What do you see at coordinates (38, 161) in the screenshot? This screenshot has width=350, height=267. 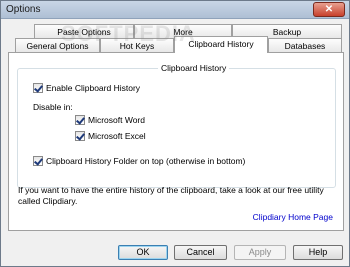 I see `folder-on-top-checkbox` at bounding box center [38, 161].